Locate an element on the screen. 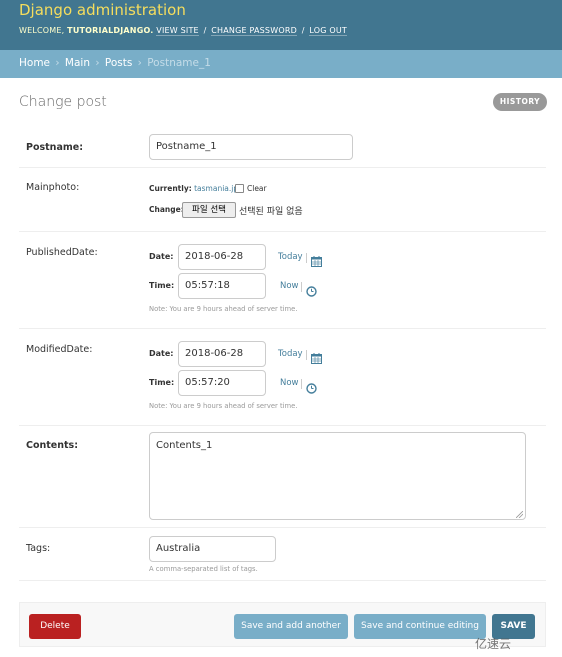 This screenshot has width=562, height=657. postname-input: Postname_1 is located at coordinates (251, 147).